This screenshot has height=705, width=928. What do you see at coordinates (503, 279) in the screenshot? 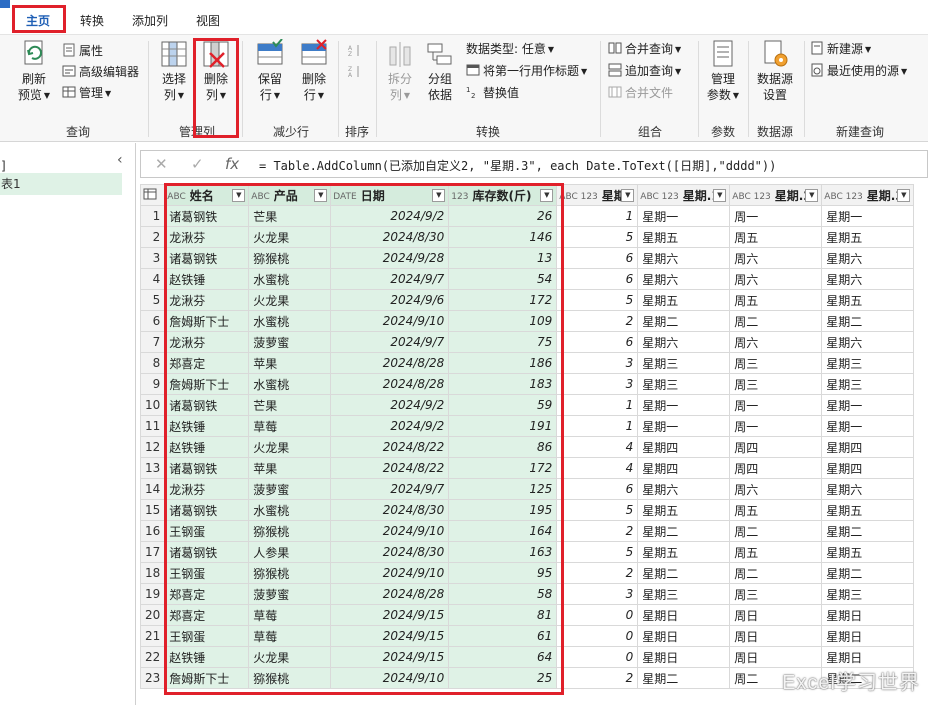
I see `table-cell: 54` at bounding box center [503, 279].